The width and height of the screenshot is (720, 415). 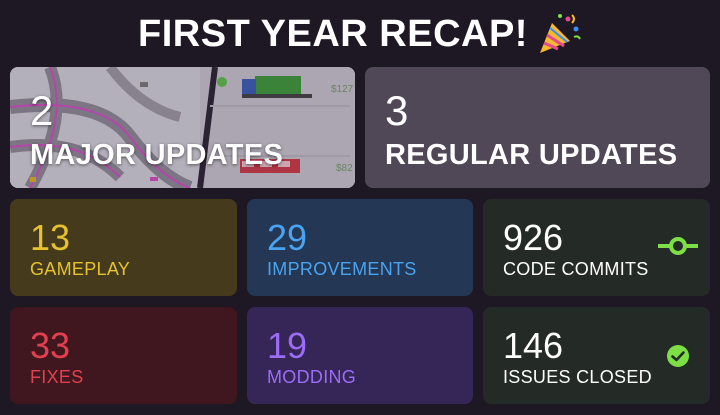 What do you see at coordinates (537, 127) in the screenshot?
I see `regular-updates-card: 3 REGULAR UPDATES` at bounding box center [537, 127].